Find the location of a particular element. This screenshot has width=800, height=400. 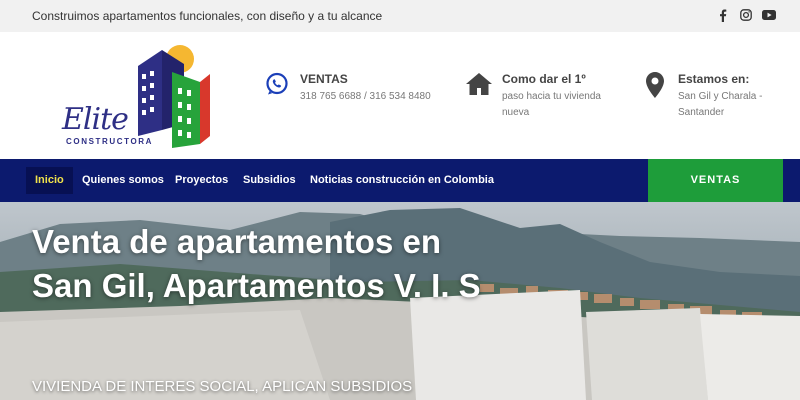

info-ventas-phones: 318 765 6688 / 316 534 8480 is located at coordinates (365, 97).